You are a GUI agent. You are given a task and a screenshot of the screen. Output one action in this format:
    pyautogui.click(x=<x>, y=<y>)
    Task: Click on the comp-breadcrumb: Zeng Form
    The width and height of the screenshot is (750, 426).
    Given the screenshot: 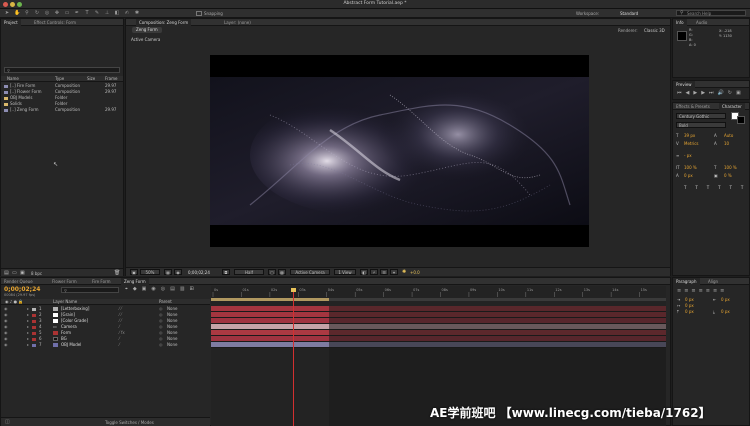 What is the action you would take?
    pyautogui.click(x=147, y=30)
    